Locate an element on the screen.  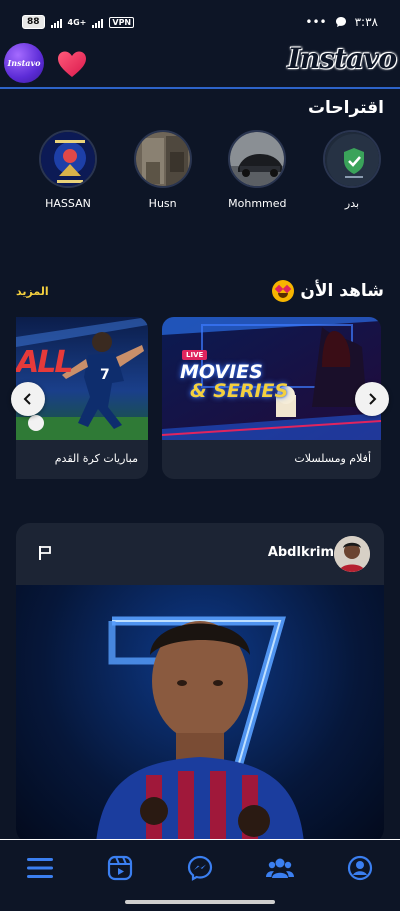
suggestion-name: HASSAN is located at coordinates (68, 203).